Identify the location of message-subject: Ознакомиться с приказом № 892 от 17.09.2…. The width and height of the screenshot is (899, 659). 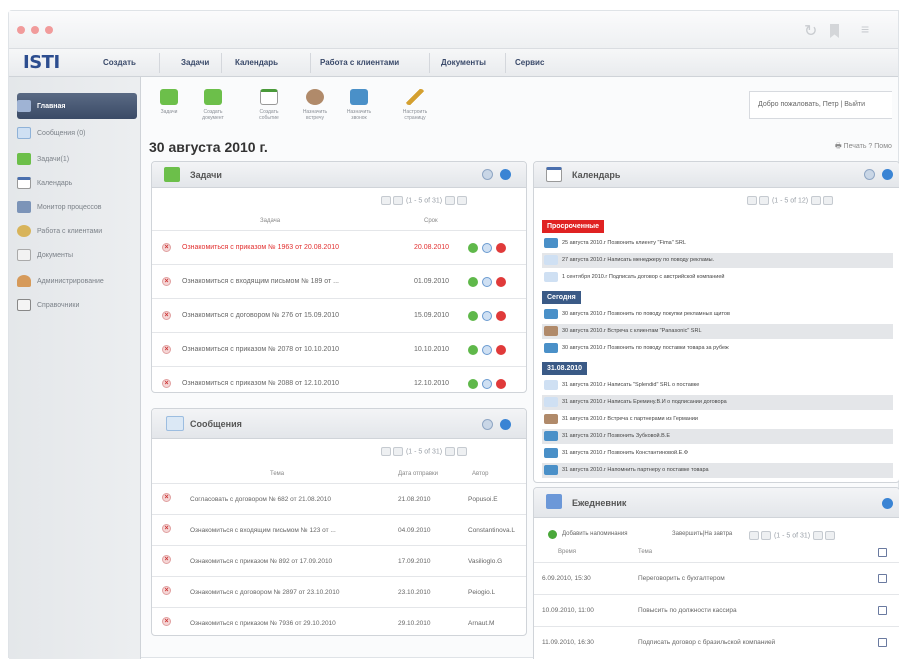
(261, 561).